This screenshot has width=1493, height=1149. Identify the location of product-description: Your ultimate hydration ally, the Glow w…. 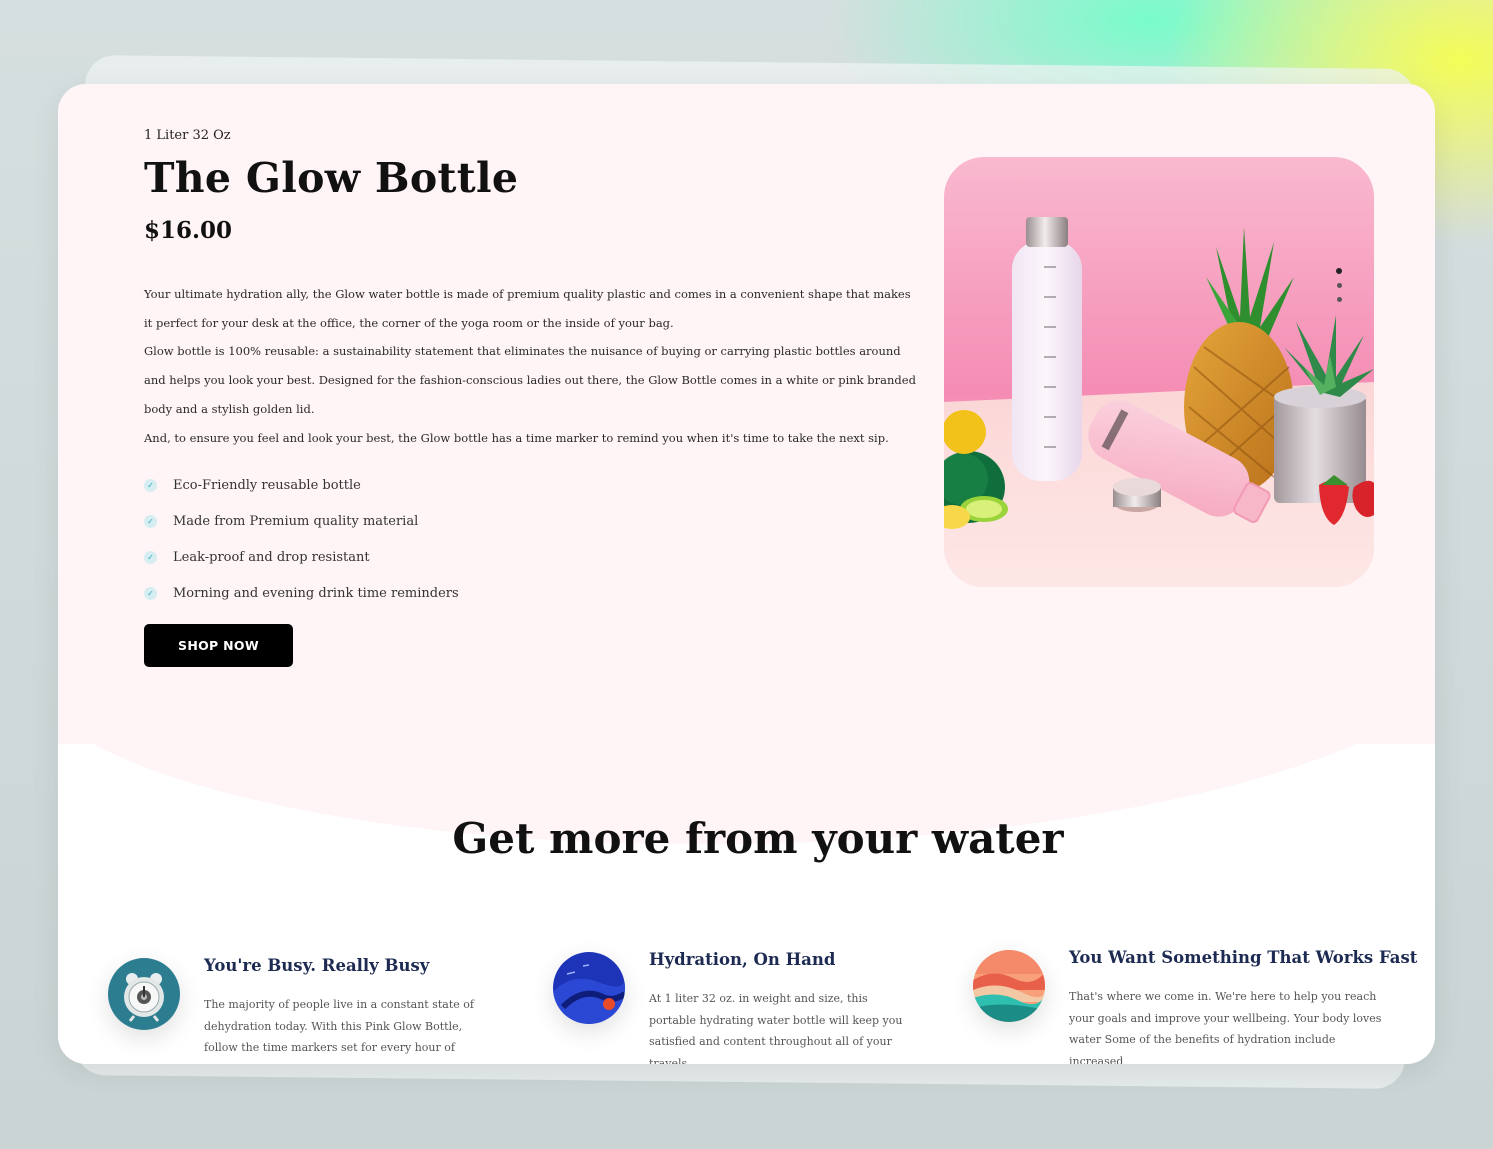
(531, 366).